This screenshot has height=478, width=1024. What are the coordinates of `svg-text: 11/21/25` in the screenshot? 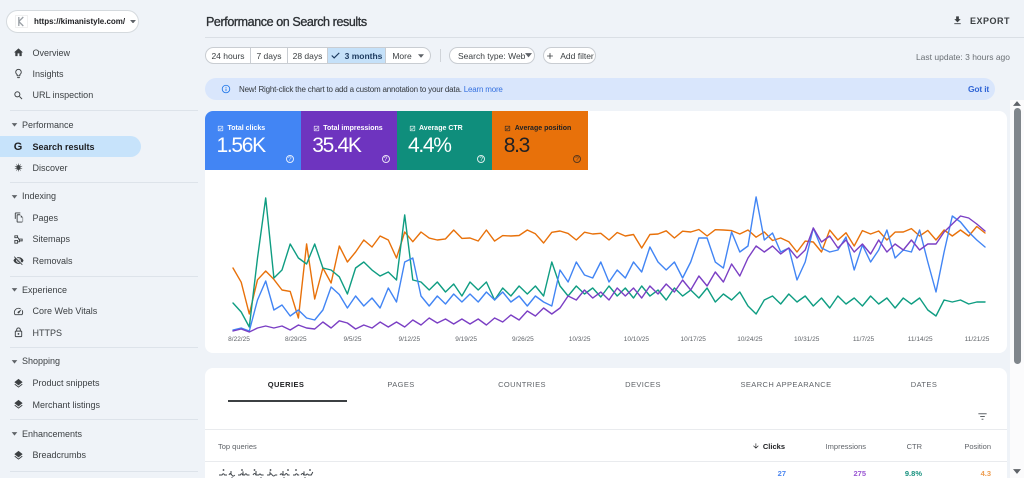 It's located at (977, 339).